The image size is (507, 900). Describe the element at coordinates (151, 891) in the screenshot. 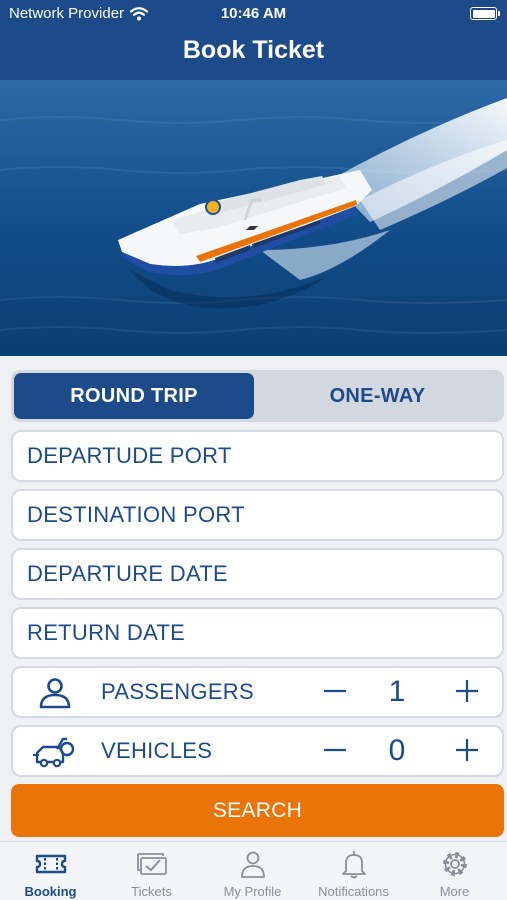

I see `tab-tickets-label: Tickets` at that location.